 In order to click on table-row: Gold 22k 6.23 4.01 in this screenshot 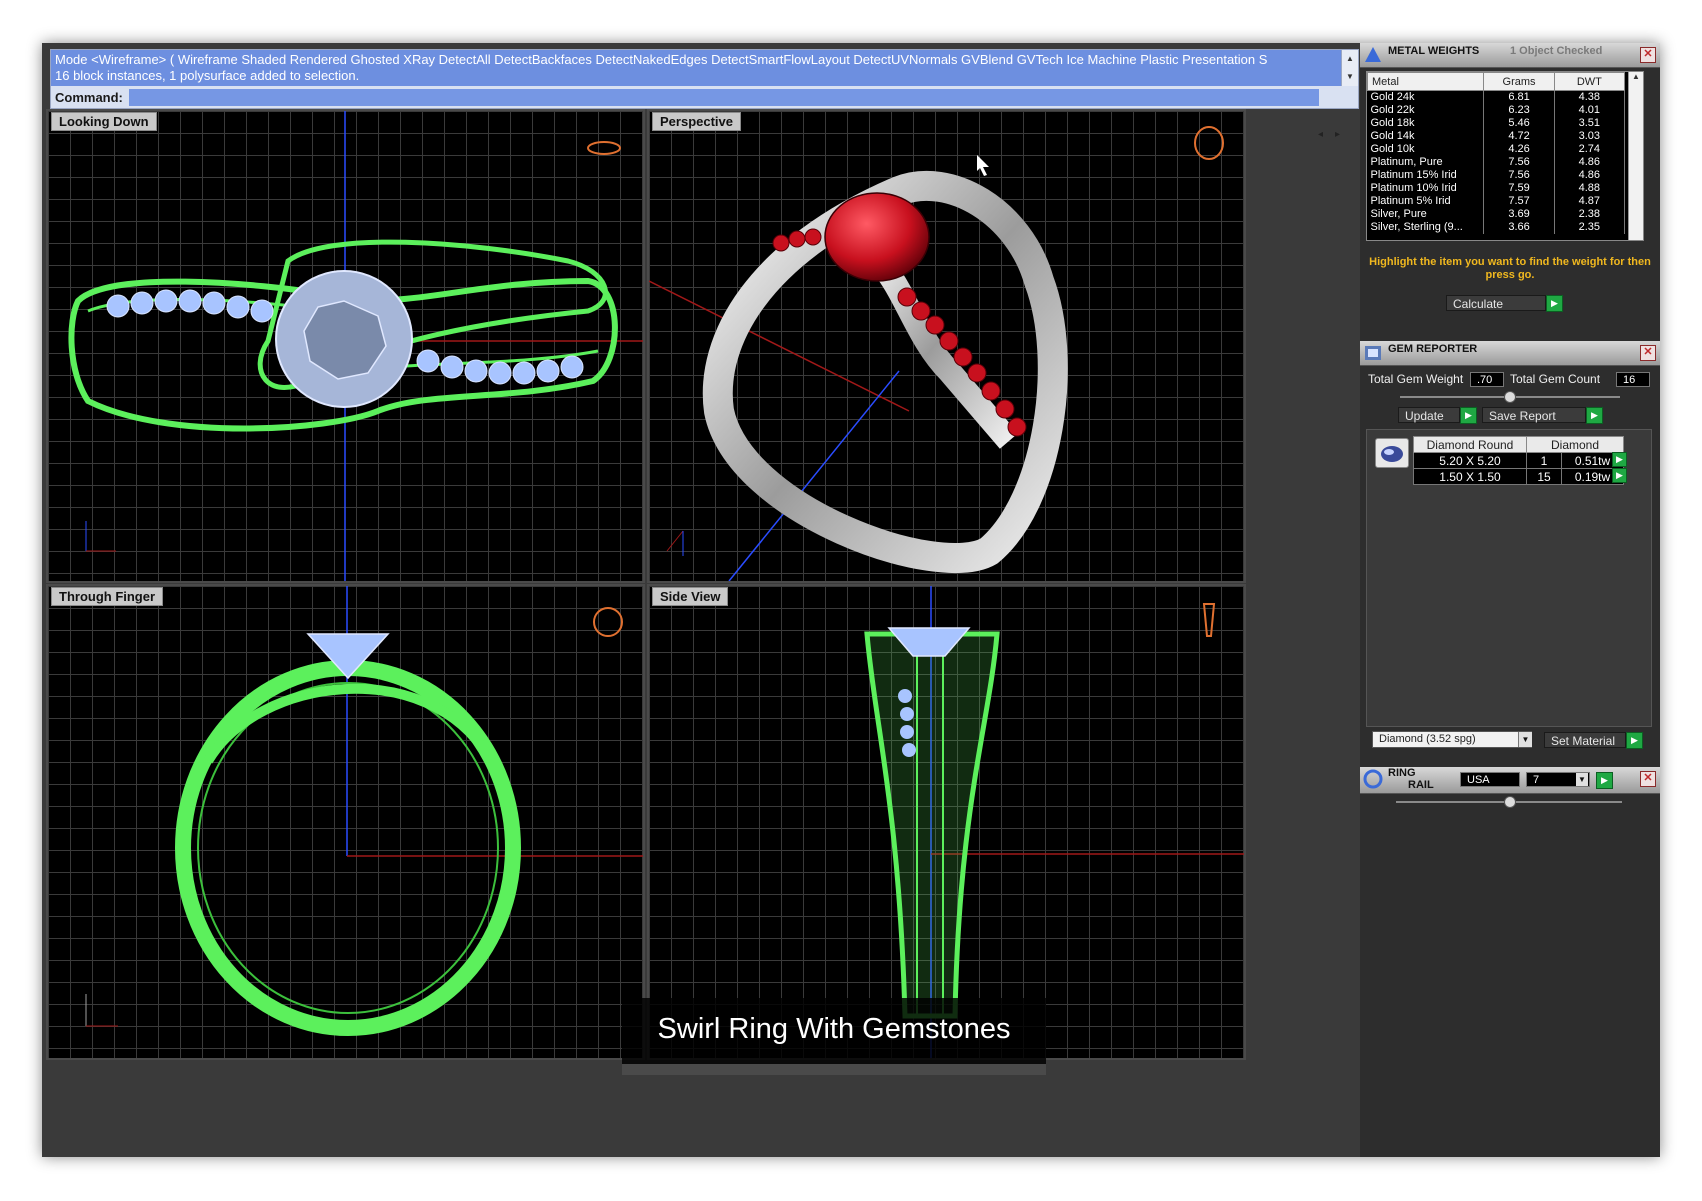, I will do `click(1496, 110)`.